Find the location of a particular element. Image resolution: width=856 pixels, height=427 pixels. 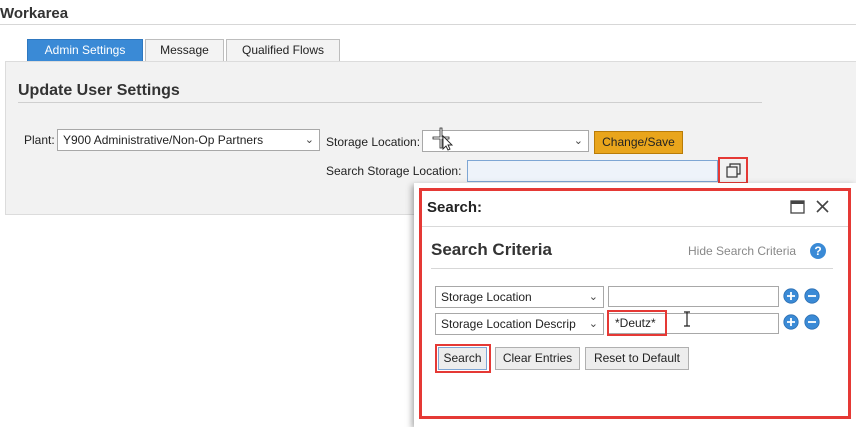

tab-admin-settings: Admin Settings is located at coordinates (85, 50).